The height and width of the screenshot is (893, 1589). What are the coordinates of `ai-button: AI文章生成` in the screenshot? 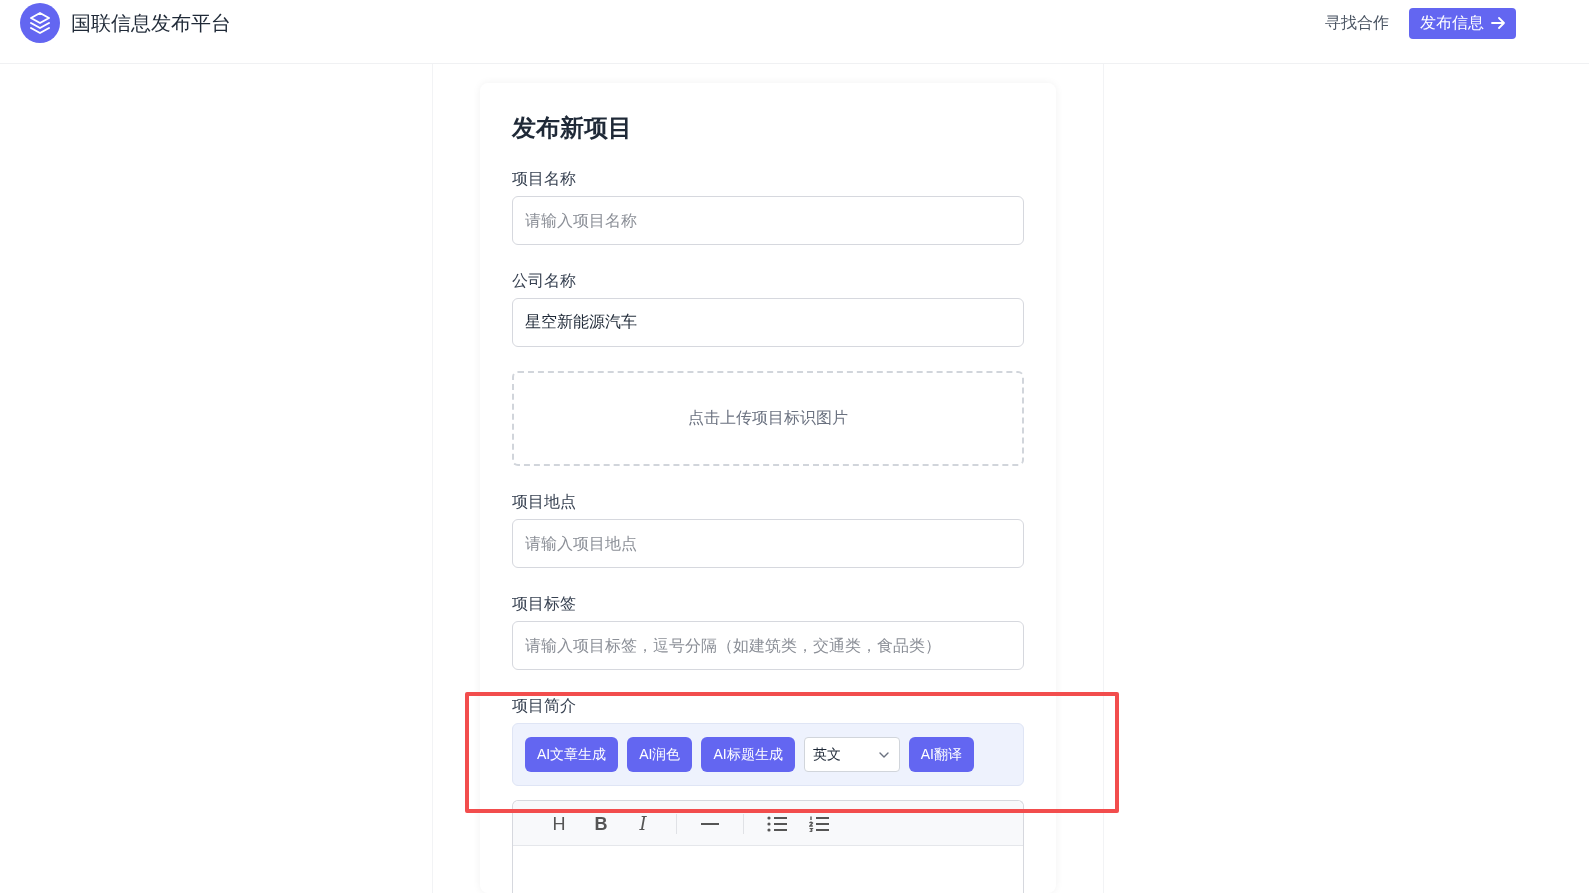 It's located at (572, 754).